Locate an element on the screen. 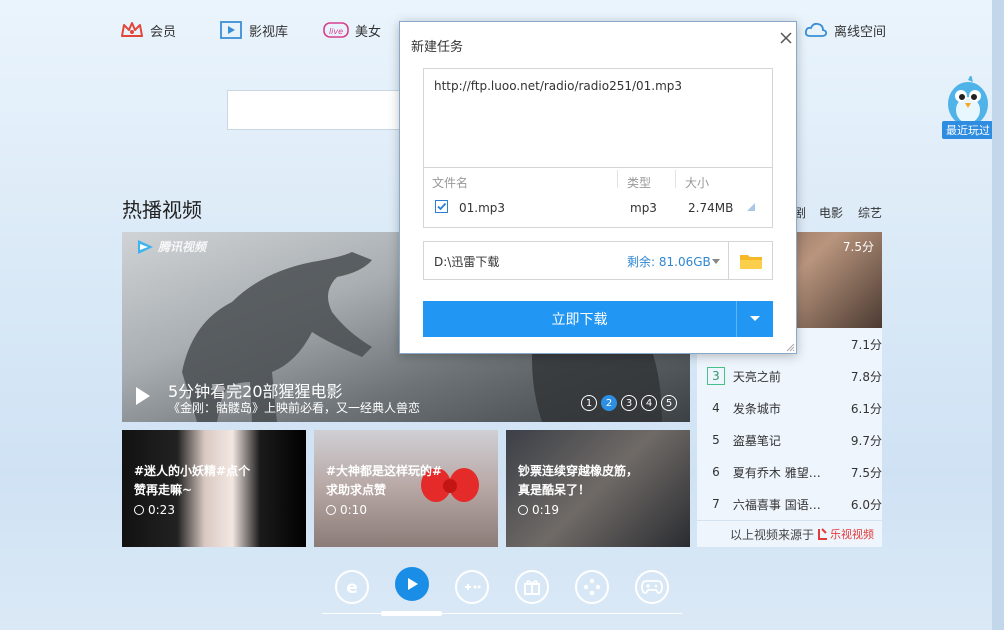 Image resolution: width=1004 pixels, height=630 pixels. game-controller-icon is located at coordinates (472, 587).